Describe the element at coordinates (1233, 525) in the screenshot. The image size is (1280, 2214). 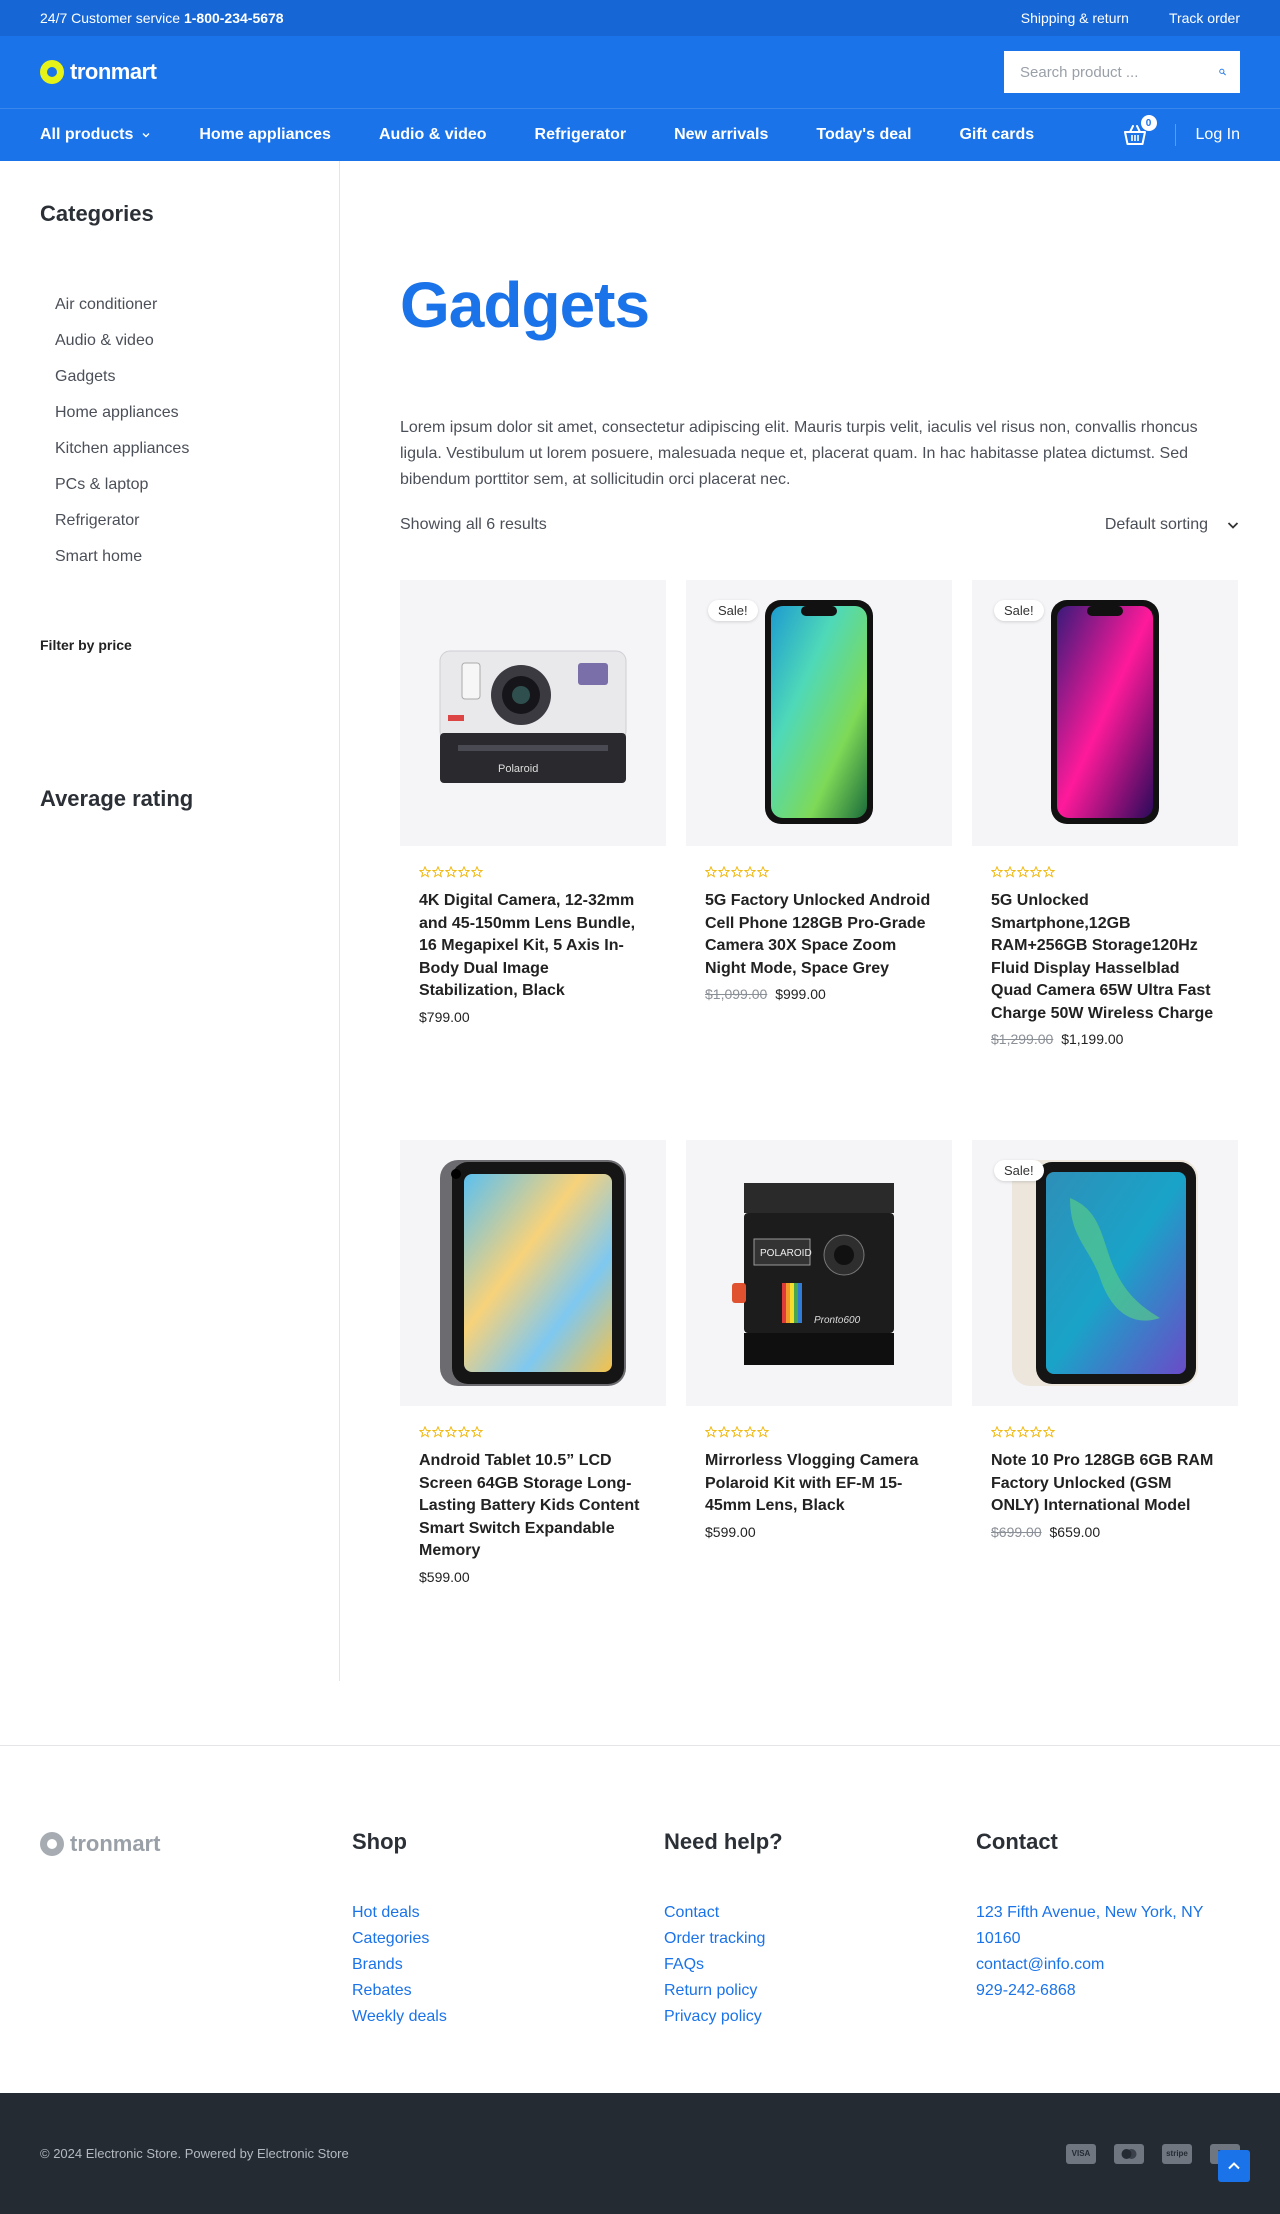
I see `chevron-down-icon` at that location.